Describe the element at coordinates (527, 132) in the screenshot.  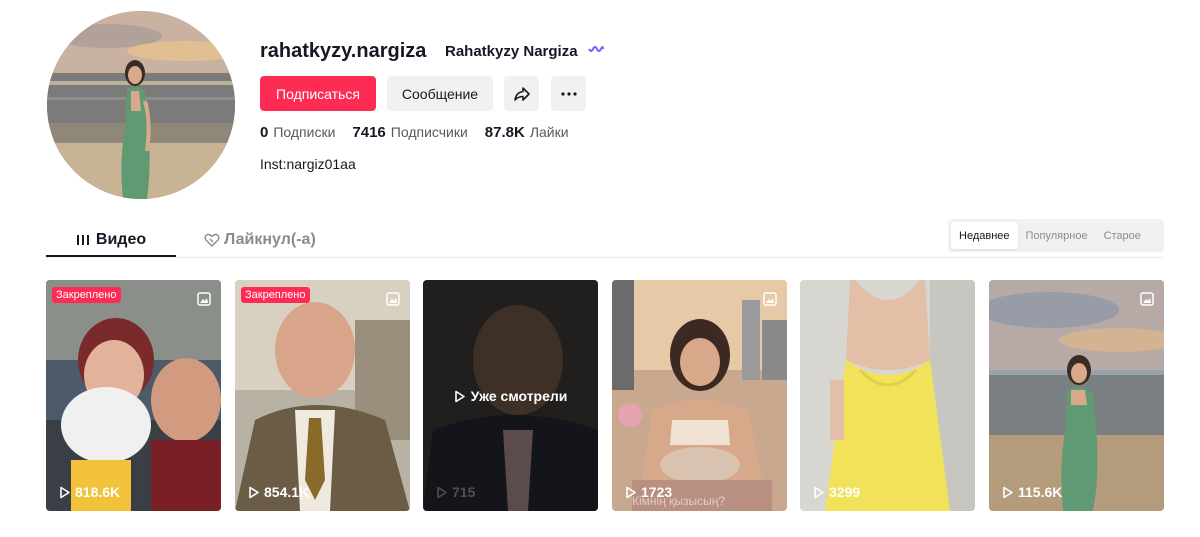
I see `likes-stat: 87.8K Лайки` at that location.